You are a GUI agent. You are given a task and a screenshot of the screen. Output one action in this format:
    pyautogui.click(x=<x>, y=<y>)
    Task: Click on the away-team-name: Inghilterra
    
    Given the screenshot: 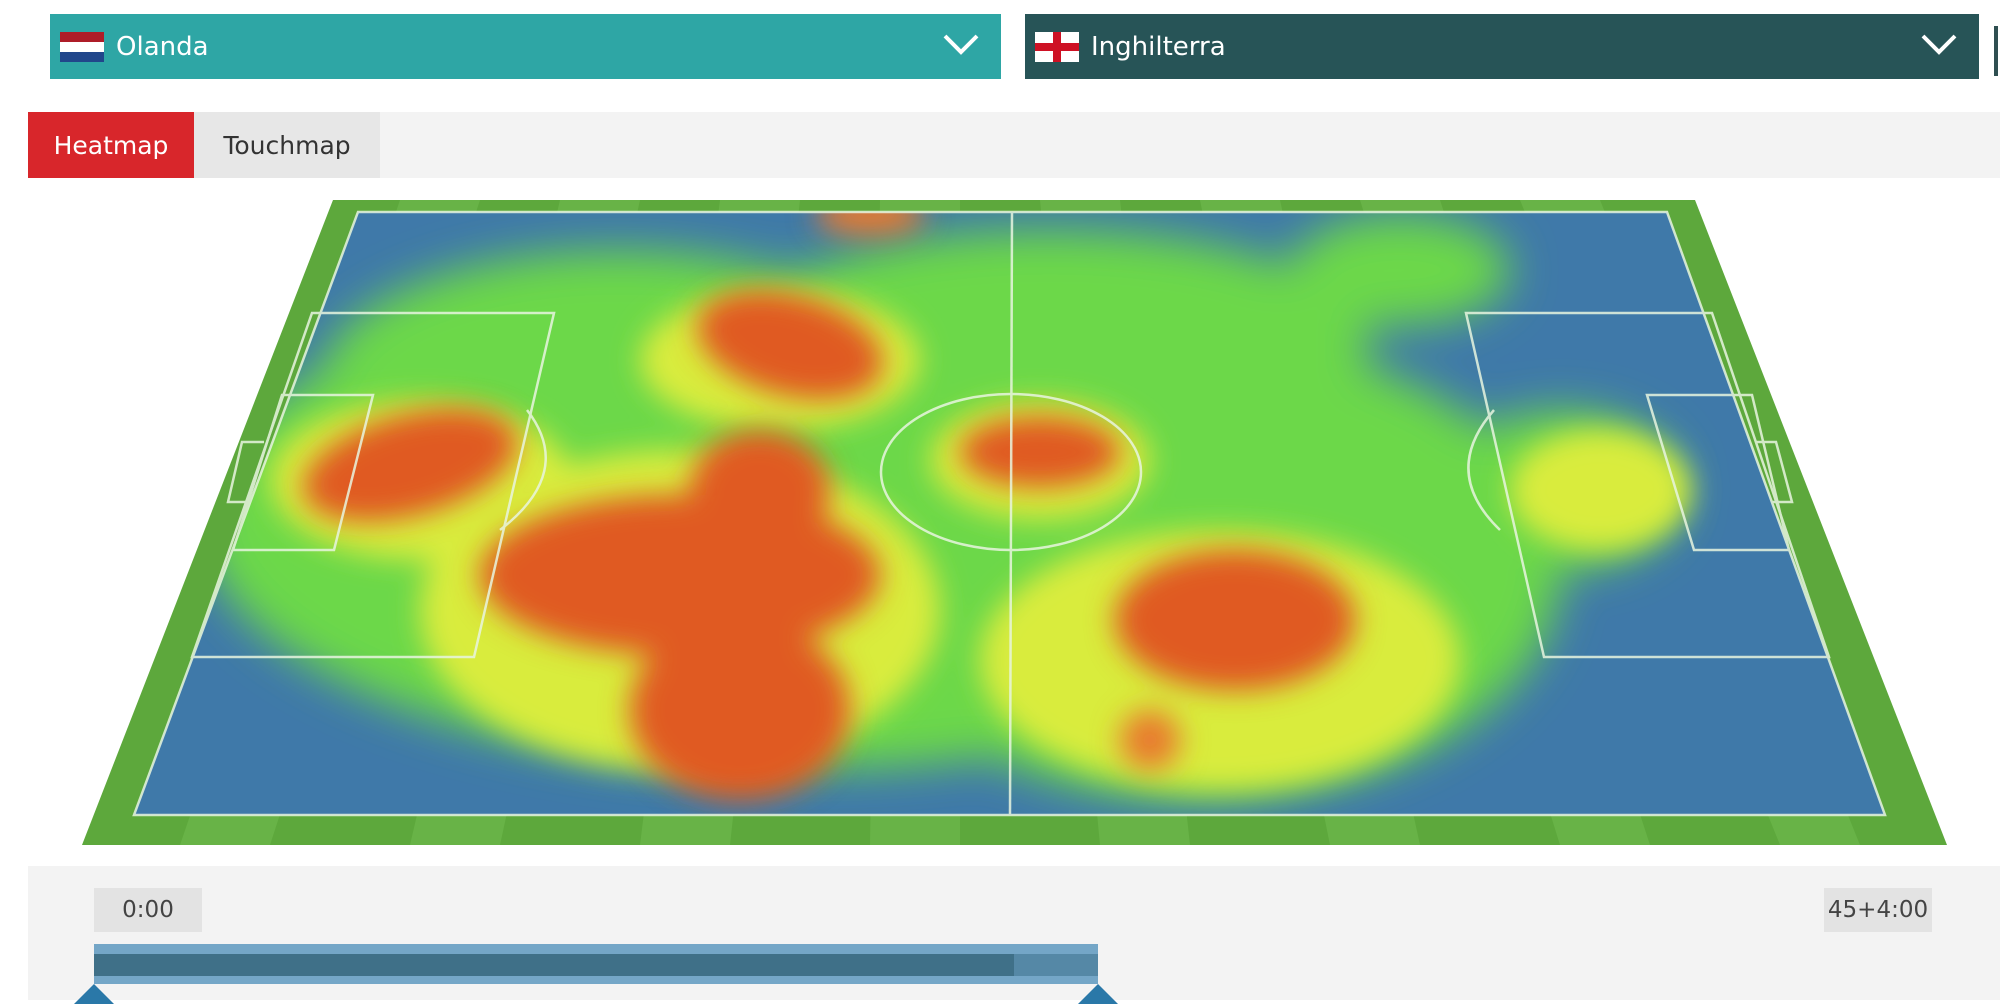 What is the action you would take?
    pyautogui.click(x=1158, y=46)
    